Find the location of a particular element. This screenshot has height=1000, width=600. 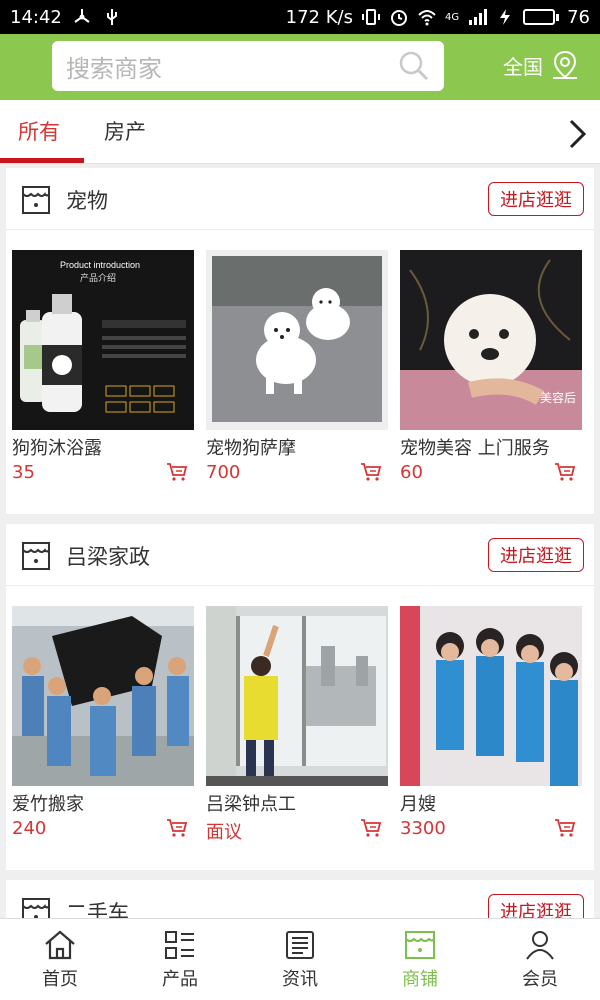

search-icon is located at coordinates (414, 66).